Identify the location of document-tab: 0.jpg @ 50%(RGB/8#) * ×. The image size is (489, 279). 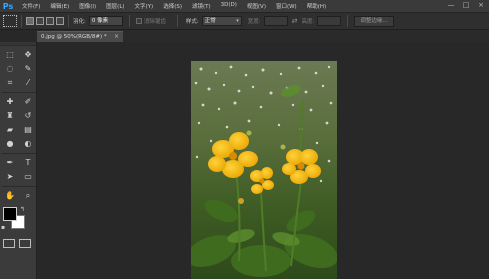
(80, 36).